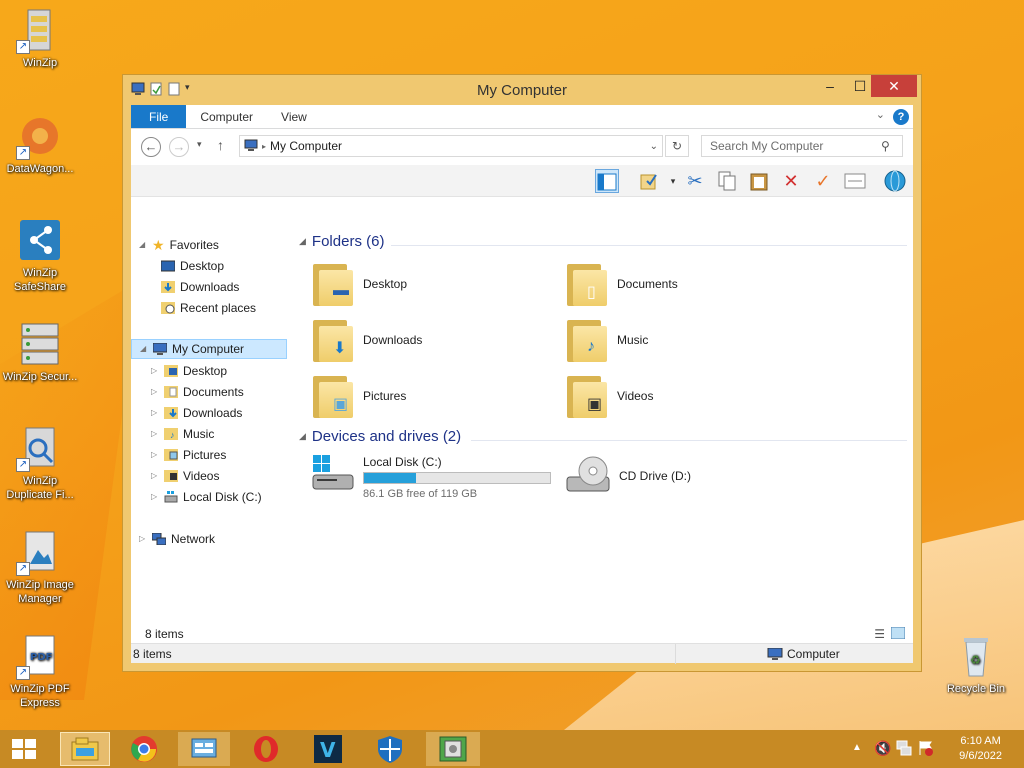  I want to click on devices-group-header: ◢ Devices and drives (2), so click(380, 436).